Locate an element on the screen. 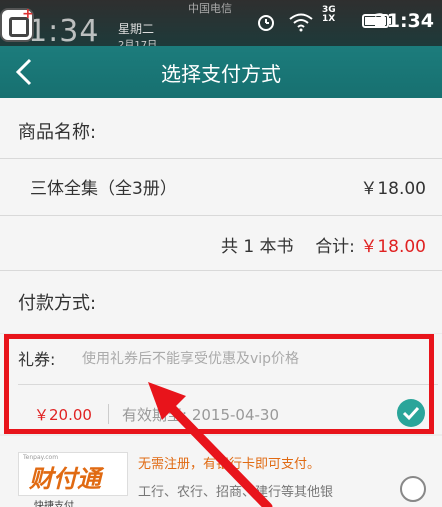 The image size is (442, 507). total-label: 合计: is located at coordinates (335, 247).